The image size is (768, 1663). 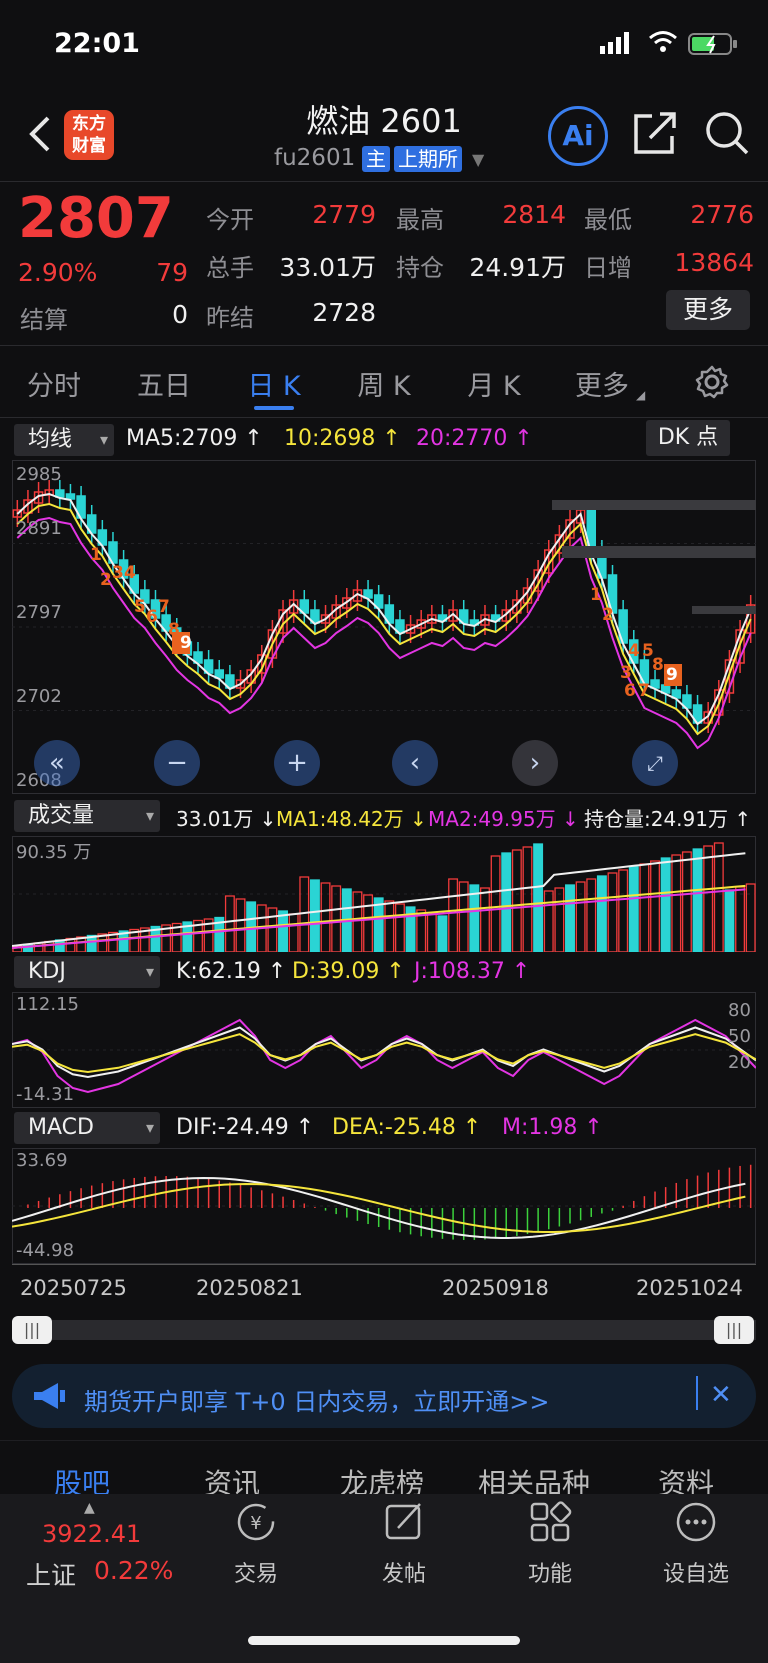 What do you see at coordinates (230, 220) in the screenshot?
I see `open-label: 今开` at bounding box center [230, 220].